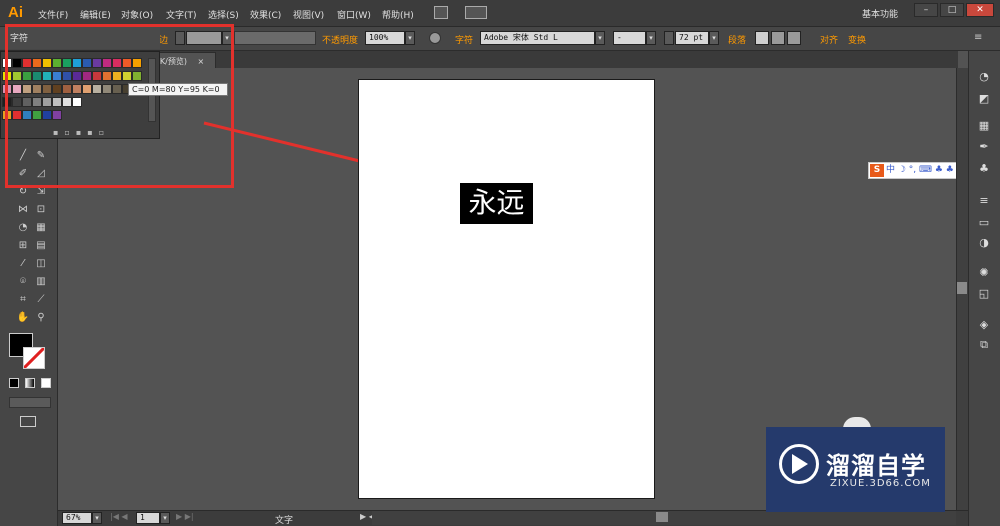 This screenshot has width=1000, height=526. Describe the element at coordinates (46, 383) in the screenshot. I see `none-mode-icon` at that location.